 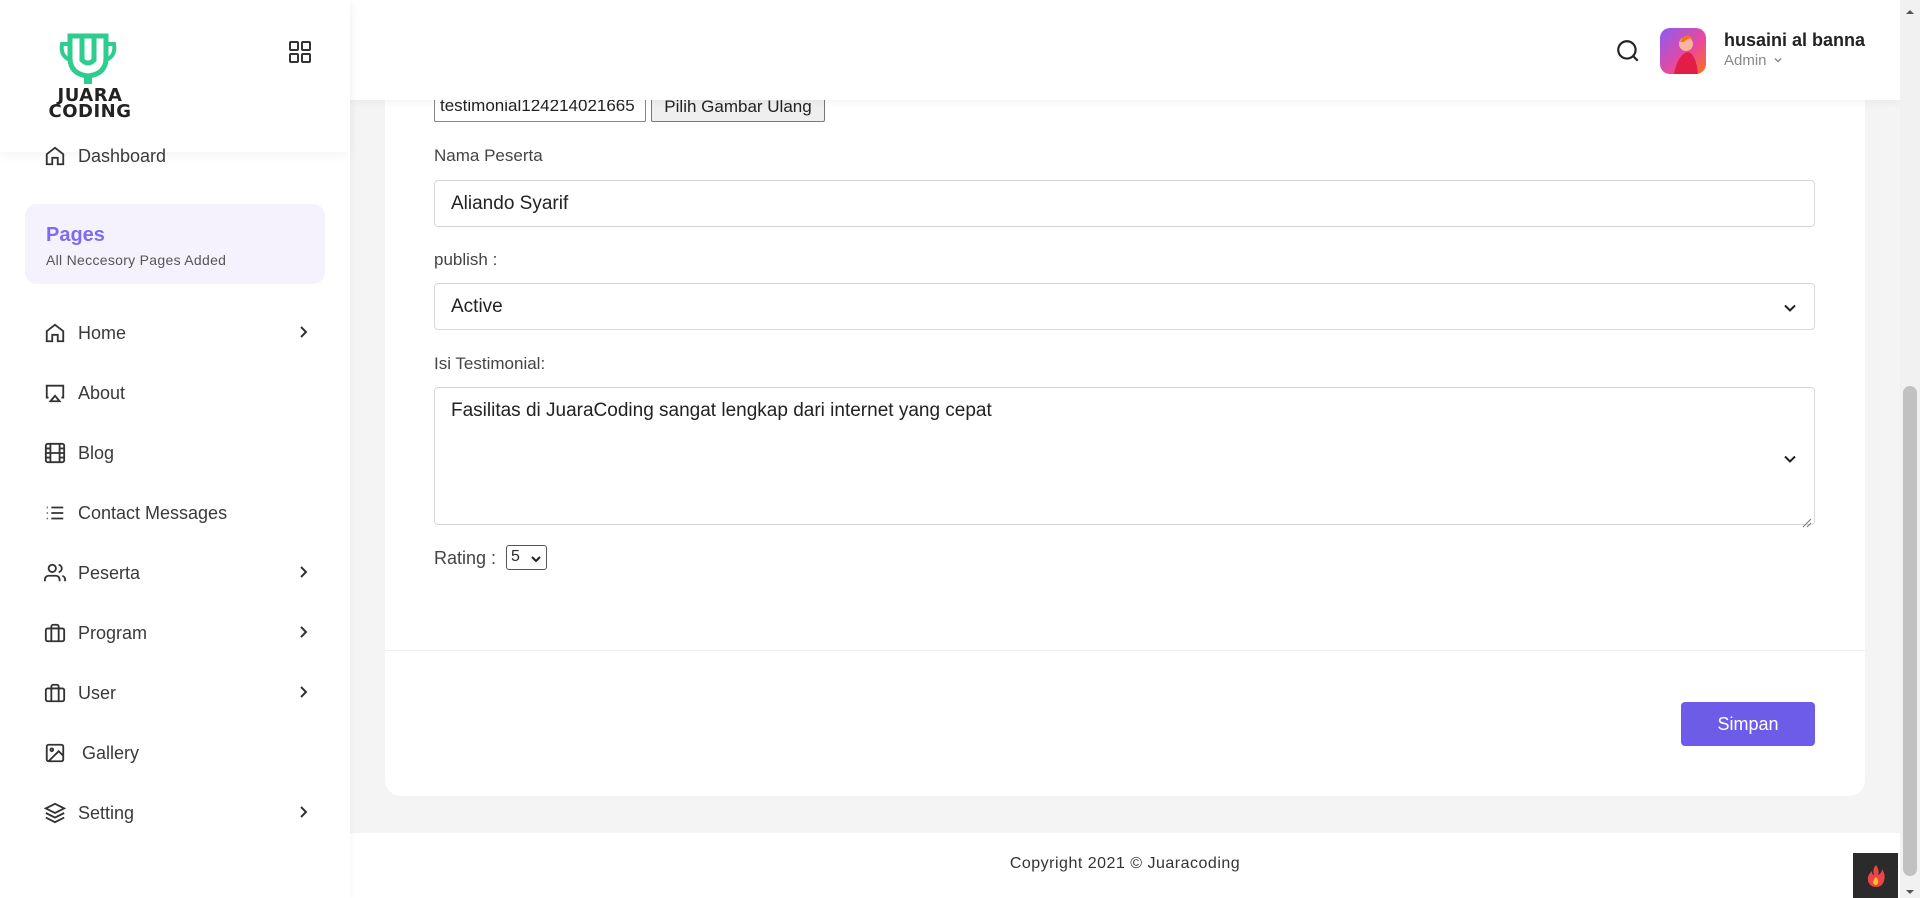 I want to click on scroll-up-arrow-icon, so click(x=1910, y=9).